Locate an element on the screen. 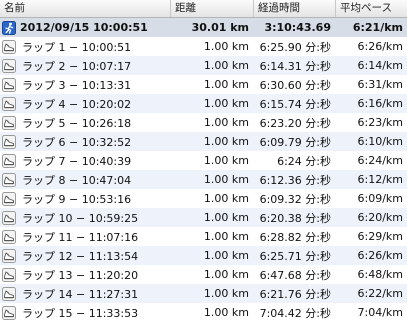  lap-time: 6:47.68 分:秒 is located at coordinates (295, 275).